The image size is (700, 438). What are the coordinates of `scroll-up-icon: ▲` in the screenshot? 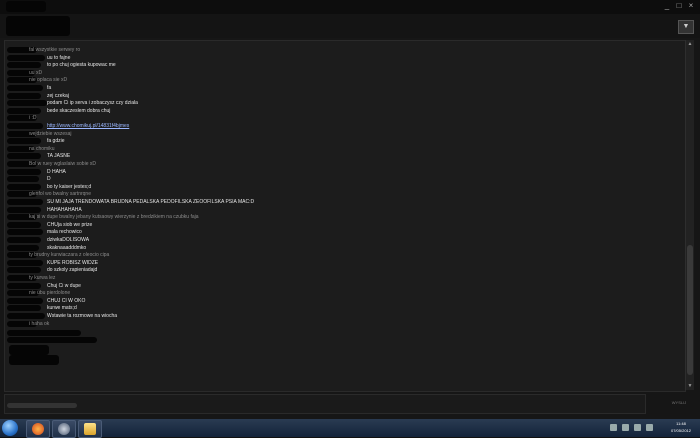 It's located at (690, 44).